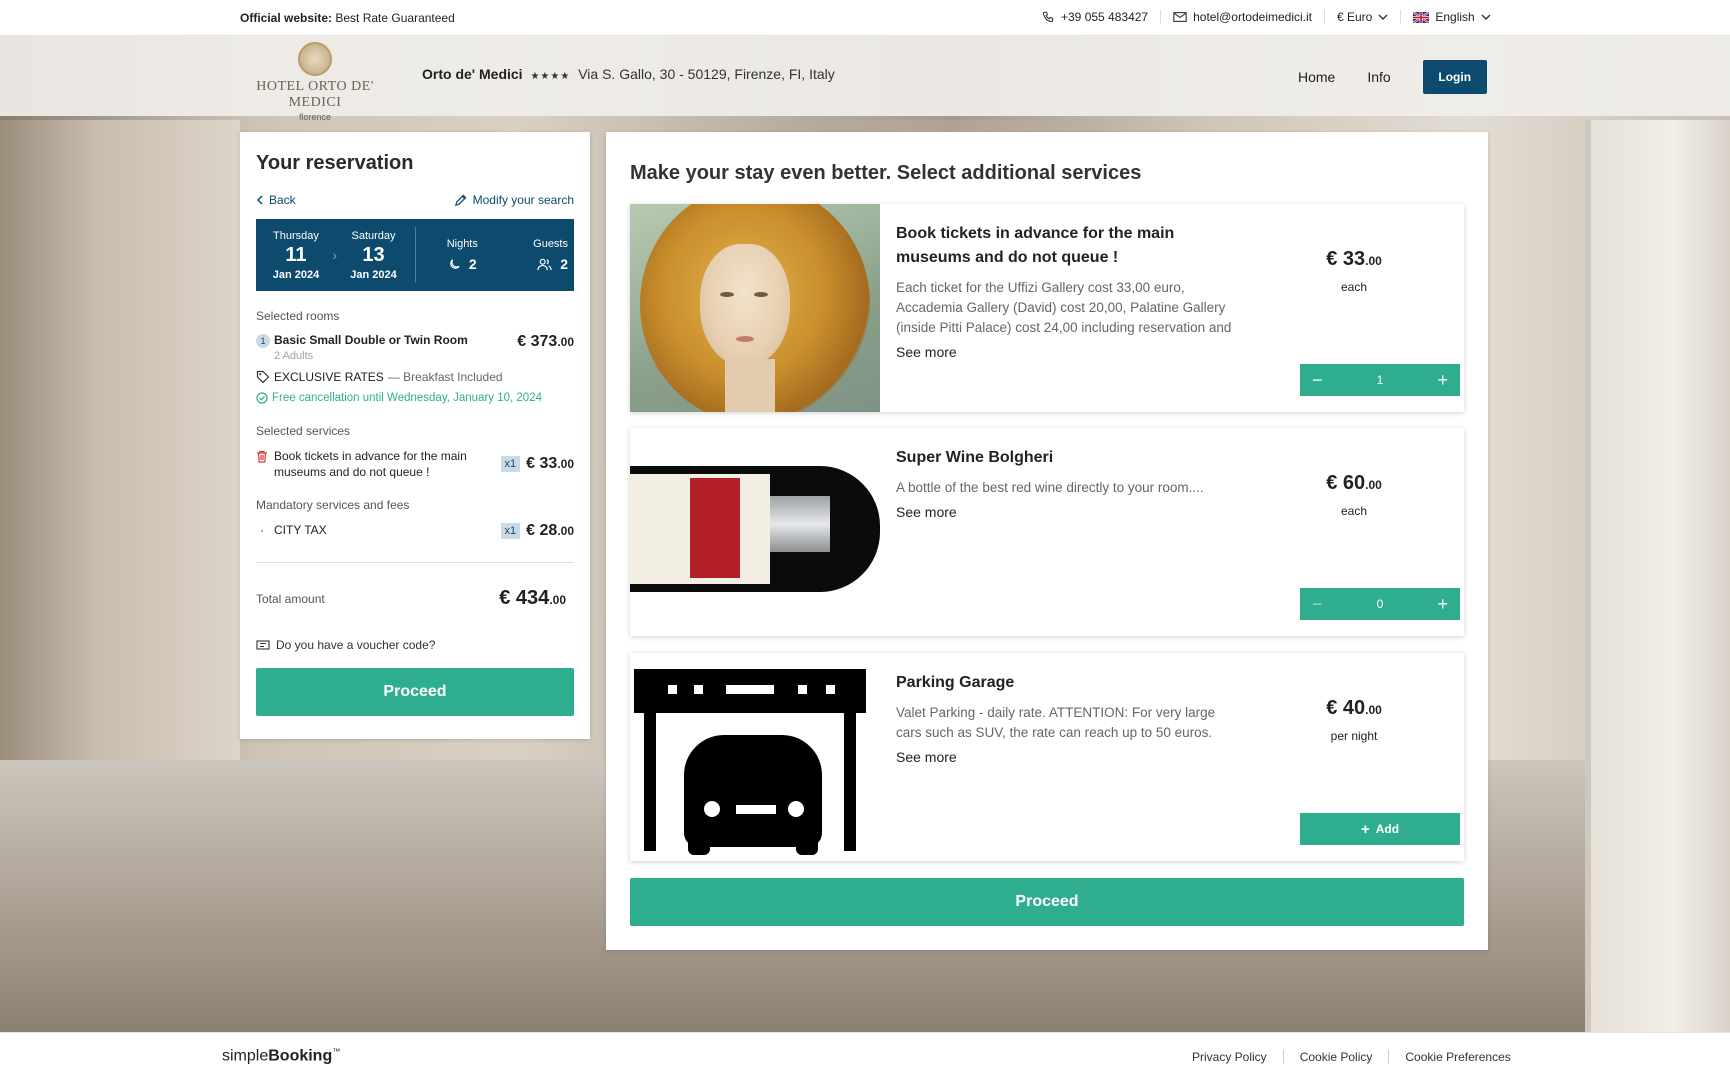 The image size is (1730, 1080). I want to click on simplebooking-logo: simpleBooking™, so click(281, 1056).